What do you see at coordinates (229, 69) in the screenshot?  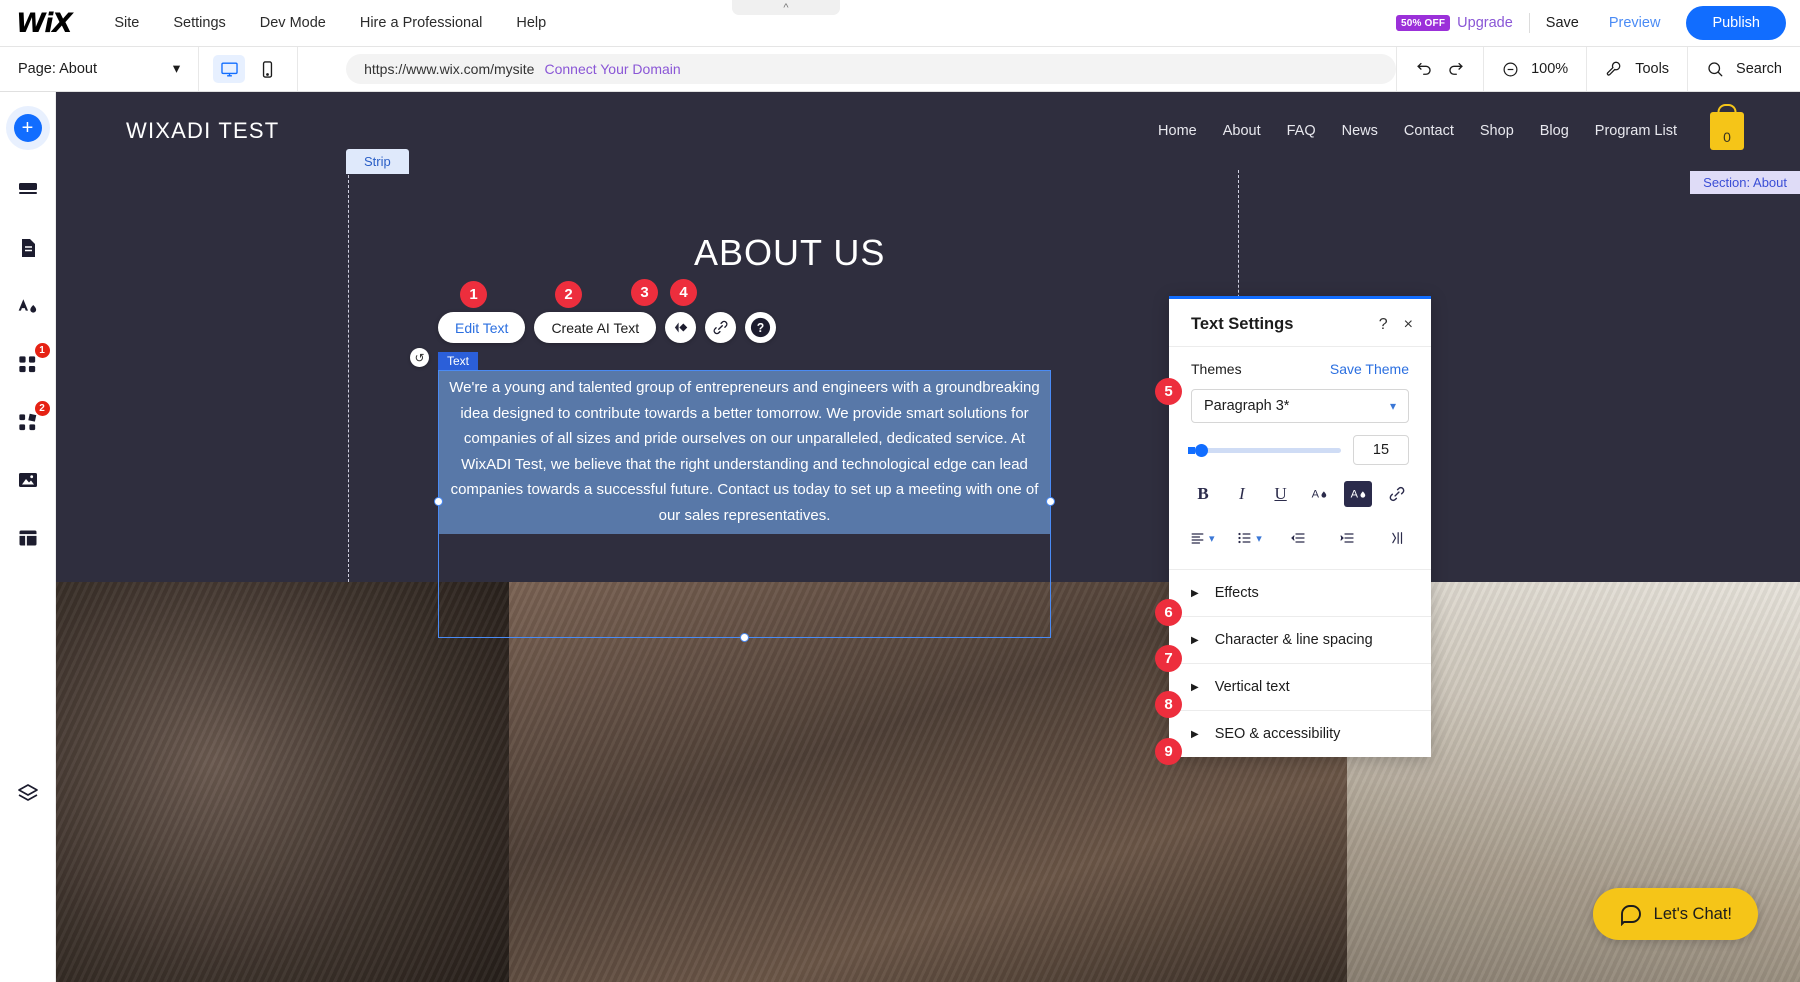 I see `desktop-view-button` at bounding box center [229, 69].